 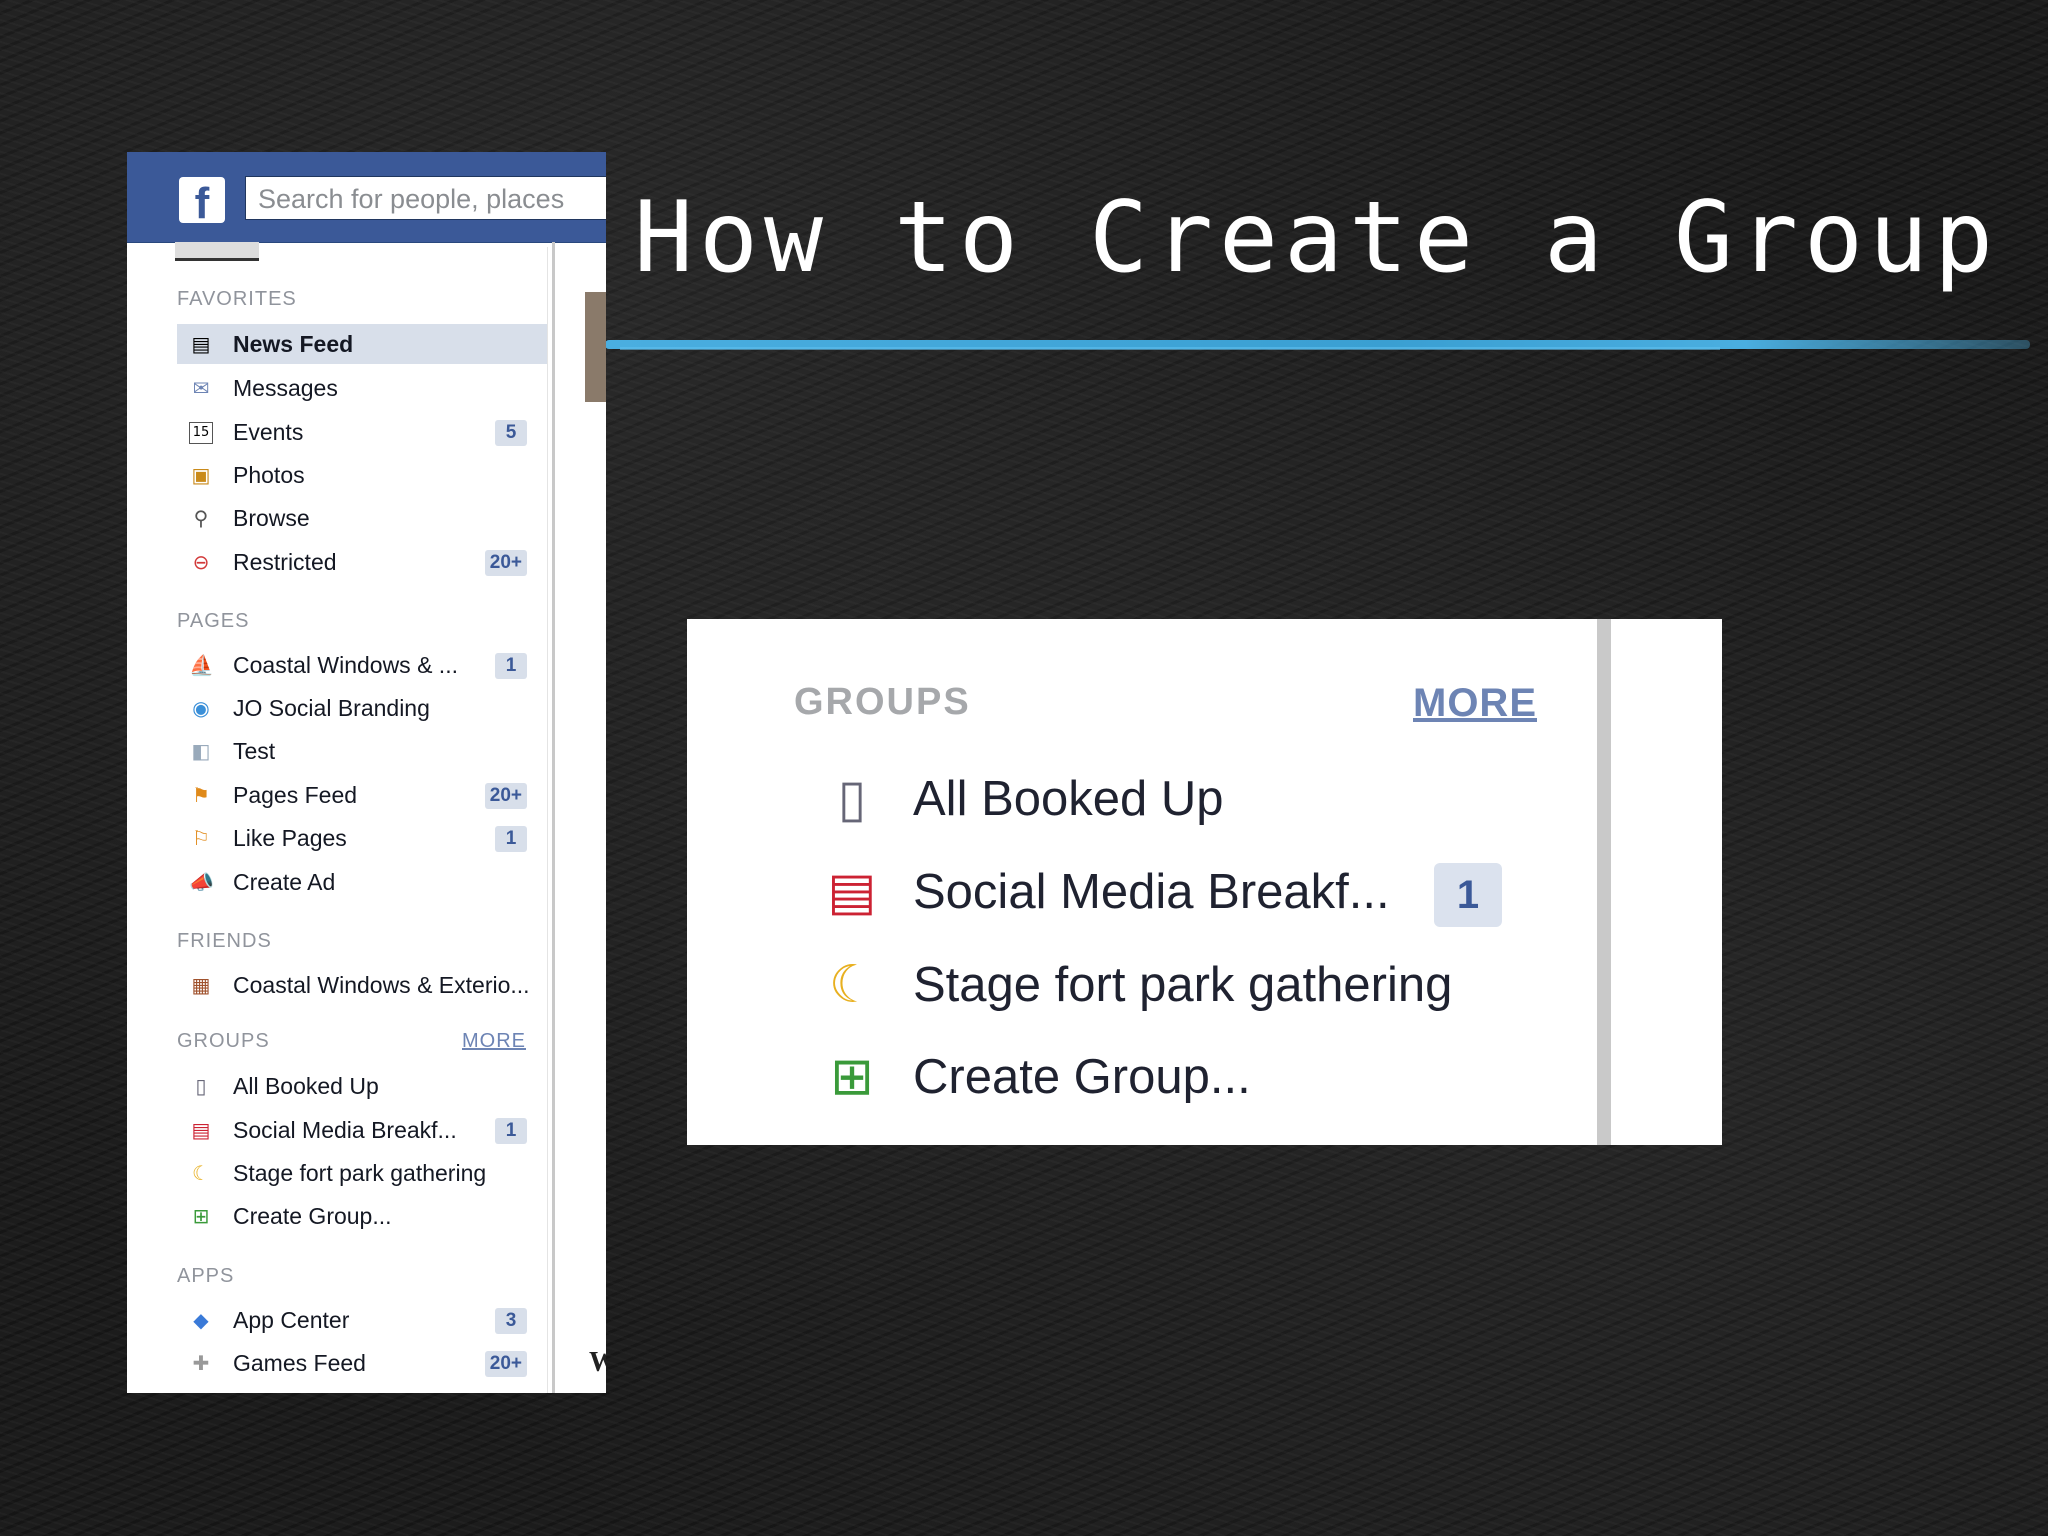 What do you see at coordinates (217, 251) in the screenshot?
I see `avatar` at bounding box center [217, 251].